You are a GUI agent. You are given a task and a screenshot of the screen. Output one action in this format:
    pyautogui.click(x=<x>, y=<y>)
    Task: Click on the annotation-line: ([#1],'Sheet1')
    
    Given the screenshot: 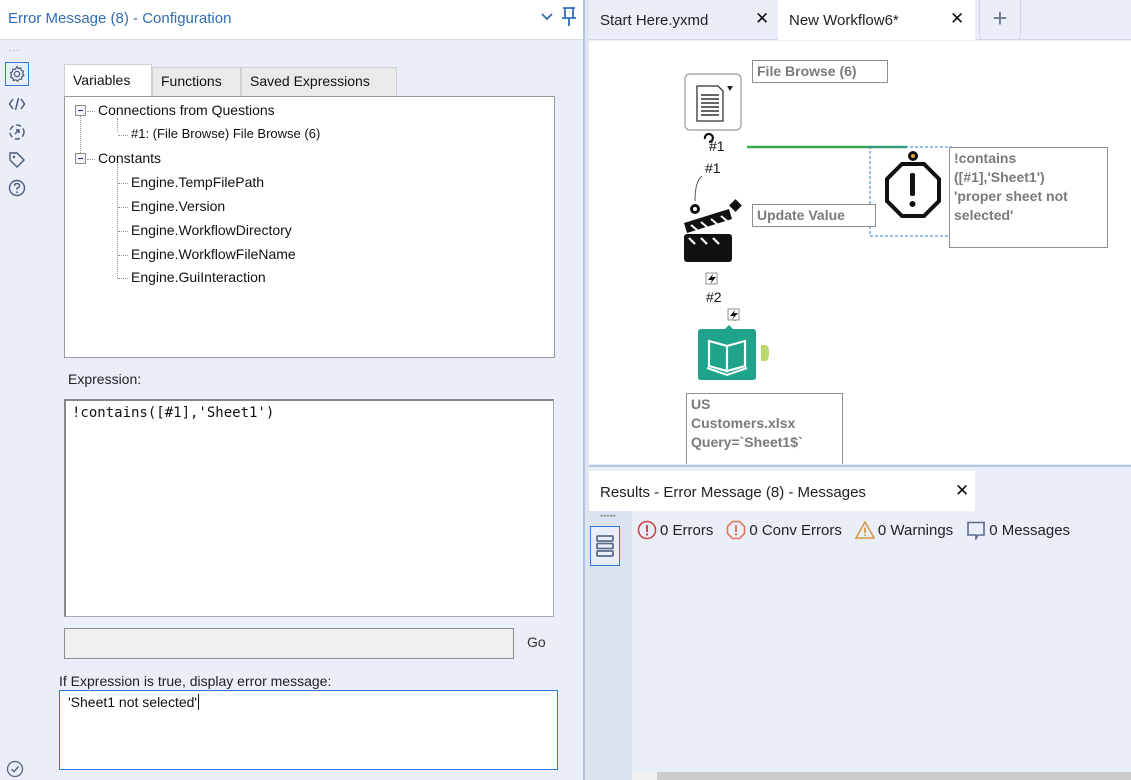 What is the action you would take?
    pyautogui.click(x=999, y=177)
    